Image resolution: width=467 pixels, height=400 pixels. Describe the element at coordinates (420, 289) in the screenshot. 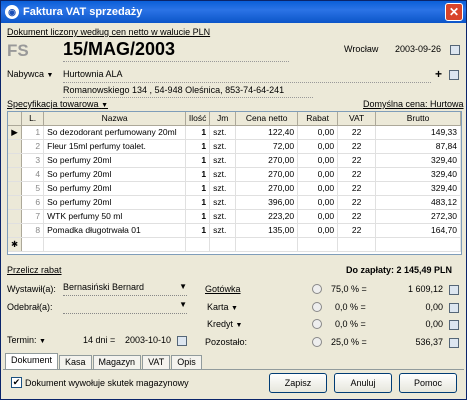

I see `payment-cash-amount: 1 609,12` at that location.